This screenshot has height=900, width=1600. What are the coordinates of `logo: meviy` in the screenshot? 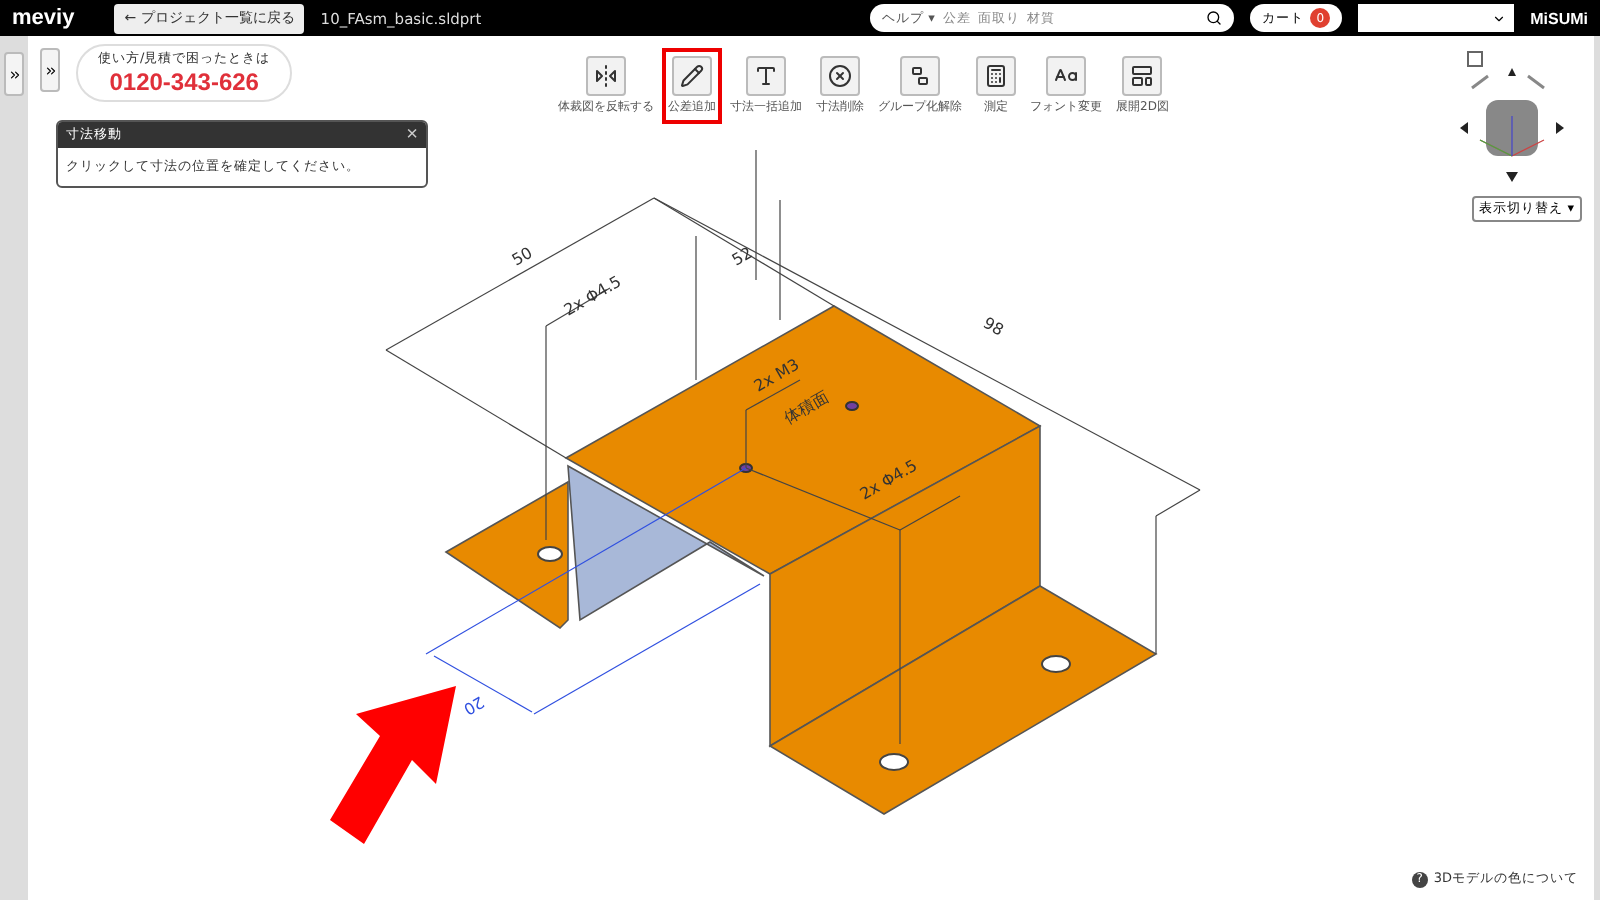 It's located at (43, 18).